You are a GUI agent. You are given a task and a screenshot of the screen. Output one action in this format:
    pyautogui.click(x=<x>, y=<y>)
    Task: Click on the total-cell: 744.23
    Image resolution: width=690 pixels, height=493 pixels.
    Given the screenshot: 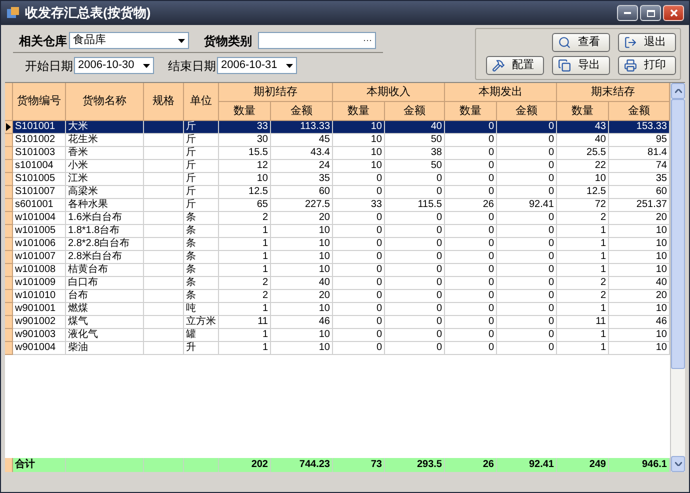 What is the action you would take?
    pyautogui.click(x=302, y=465)
    